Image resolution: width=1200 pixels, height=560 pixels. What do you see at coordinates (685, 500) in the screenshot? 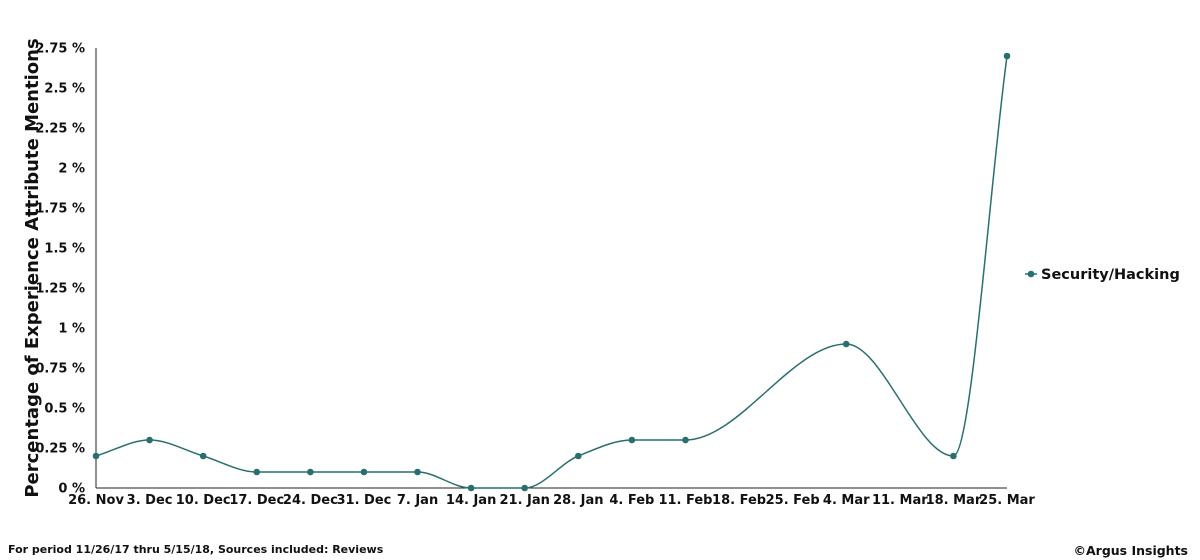
I see `x-tick-label: 11. Feb` at bounding box center [685, 500].